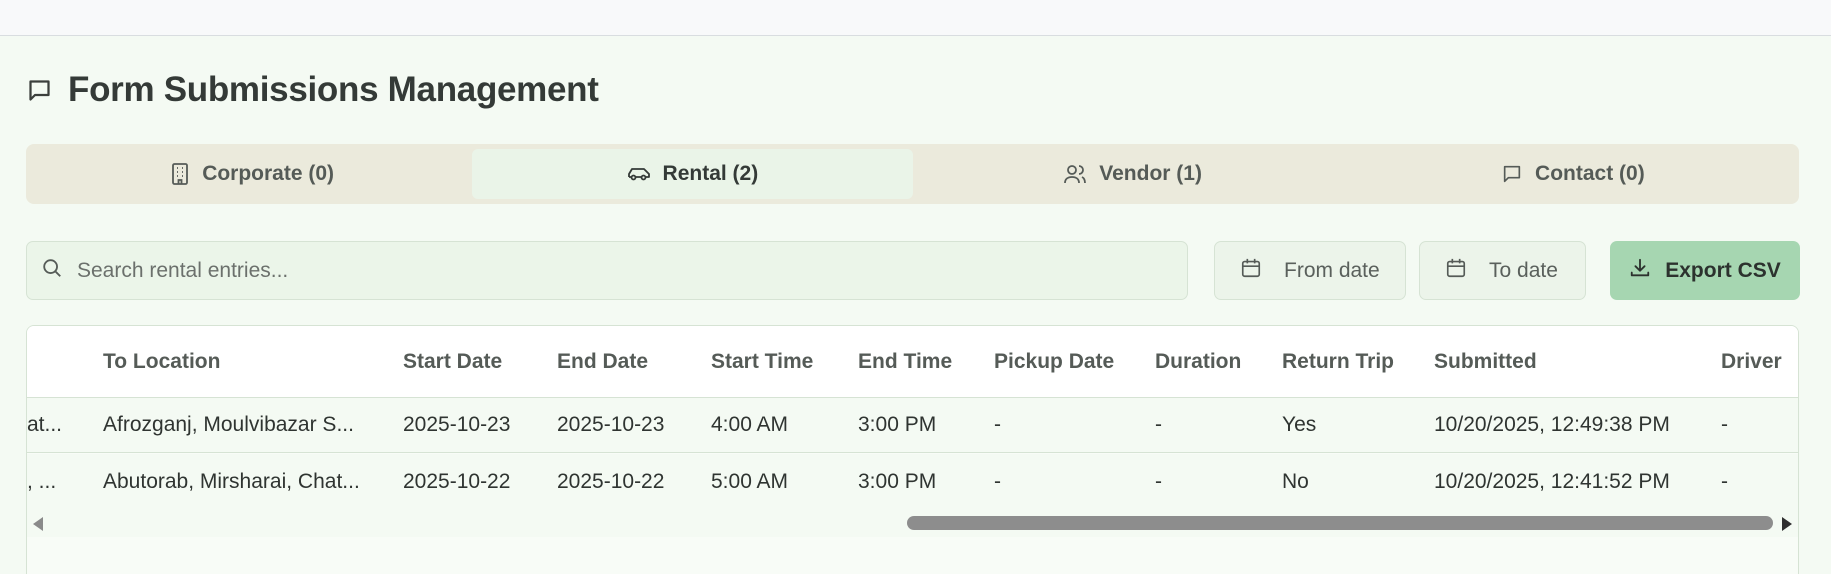  I want to click on column-header-start-time: Start Time, so click(762, 361).